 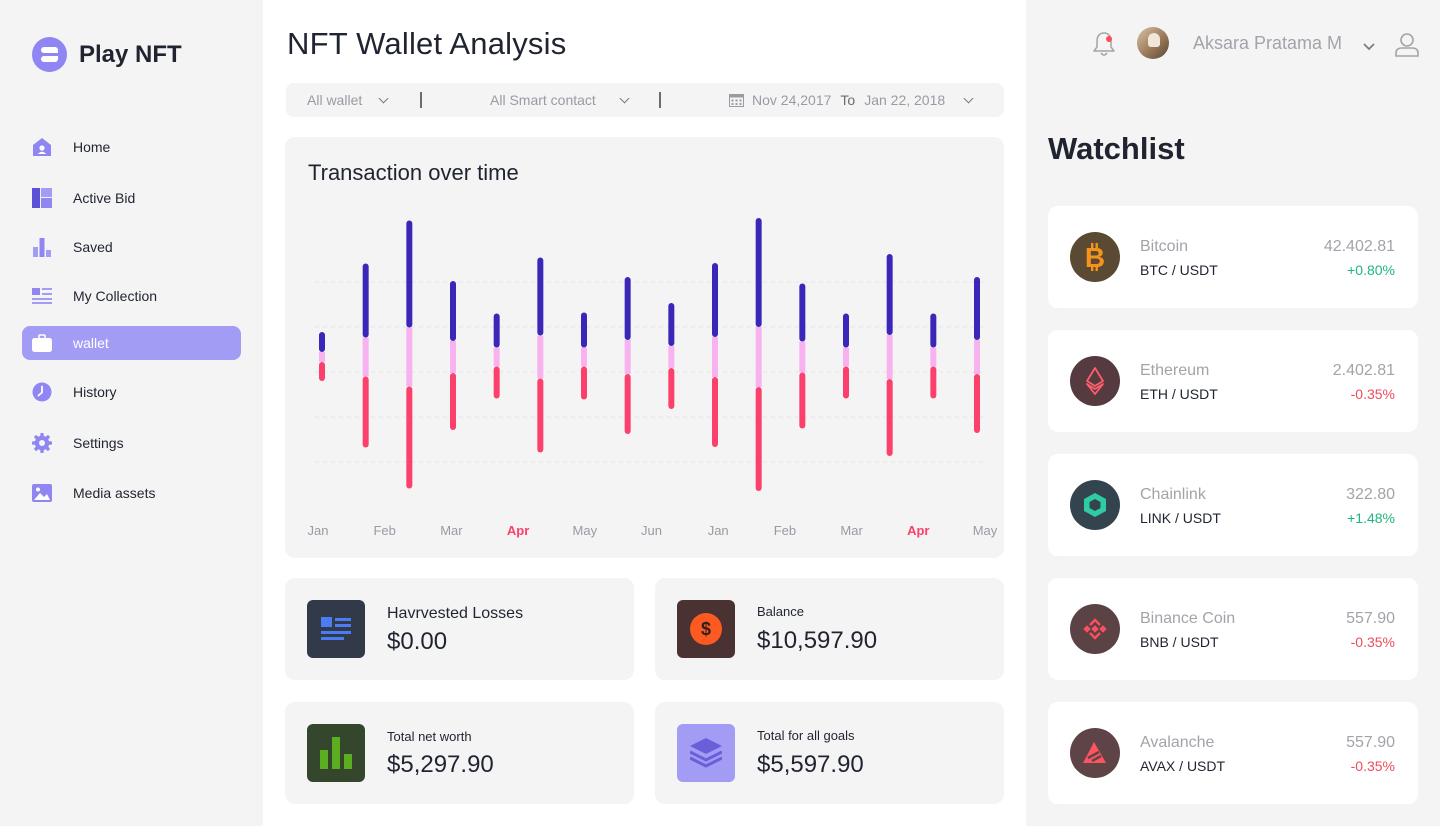 I want to click on watchlist-item-ethereum: Ethereum ETH / USDT 2.402.81 -0.35%, so click(x=1233, y=381).